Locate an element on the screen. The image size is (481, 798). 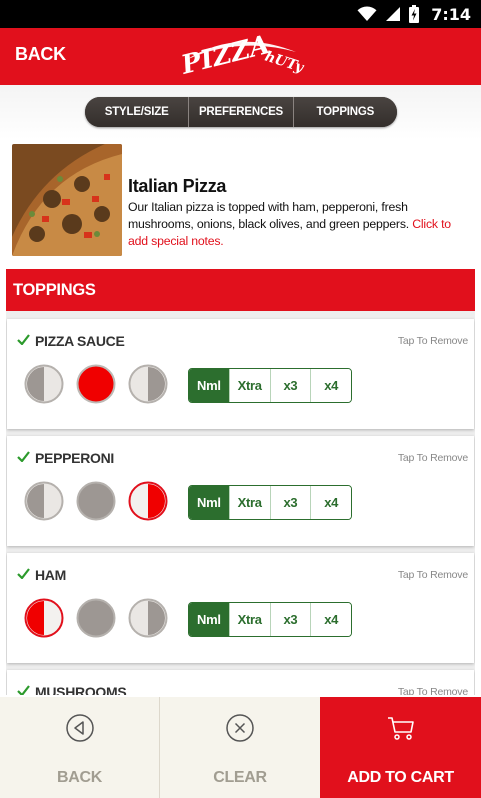
signal-icon is located at coordinates (393, 14).